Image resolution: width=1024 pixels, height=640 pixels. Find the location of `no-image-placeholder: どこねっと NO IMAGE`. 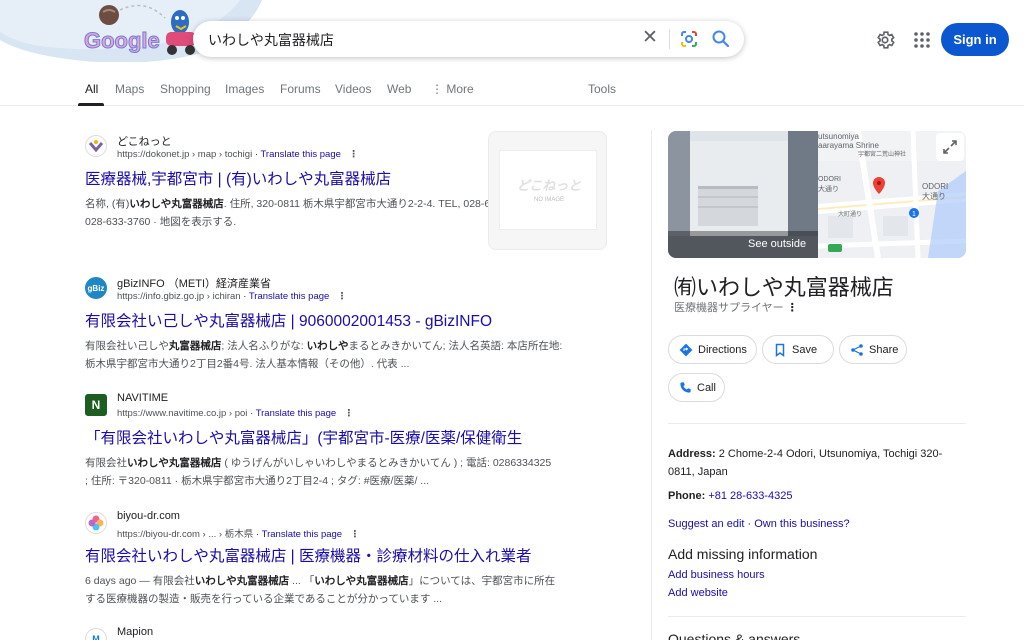

no-image-placeholder: どこねっと NO IMAGE is located at coordinates (548, 190).